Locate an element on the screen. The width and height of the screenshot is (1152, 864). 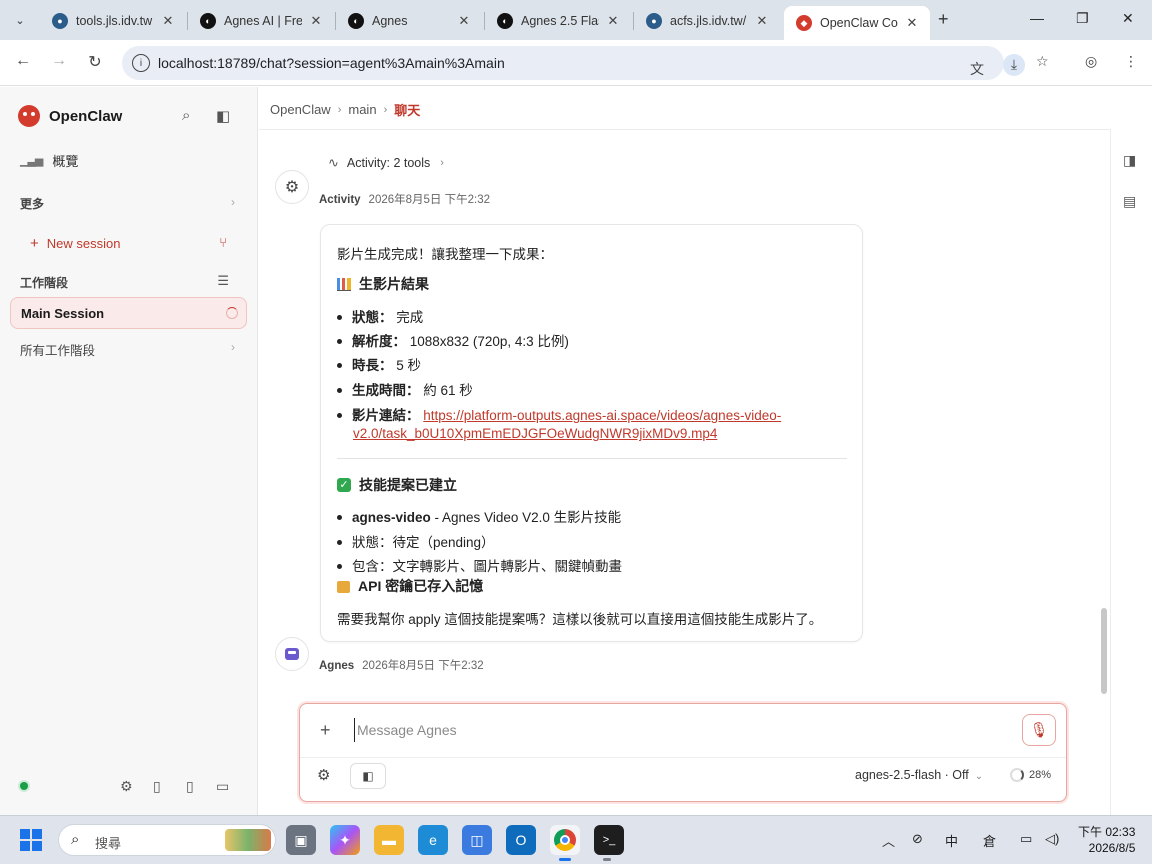
message-closing: 需要我幫你 apply 這個技能提案嗎？這樣以後就可以直接用這個技能生成影片了。 is located at coordinates (580, 619).